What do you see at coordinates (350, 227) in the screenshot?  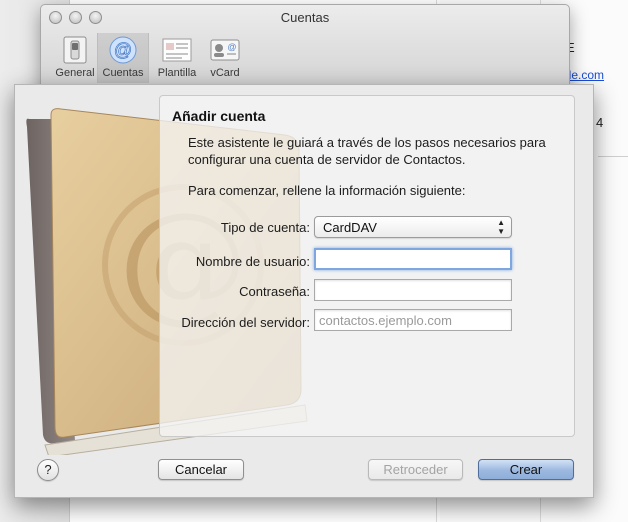 I see `account-type-value: CardDAV` at bounding box center [350, 227].